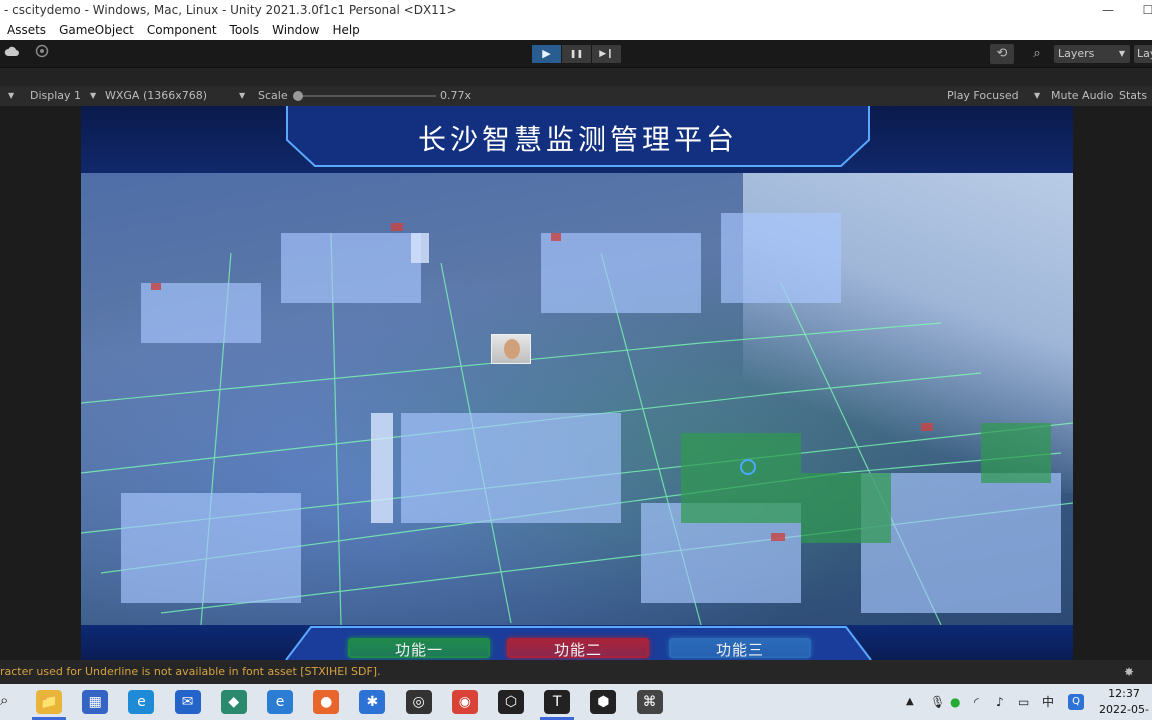 This screenshot has width=1152, height=720. What do you see at coordinates (367, 96) in the screenshot?
I see `scale-slider-track` at bounding box center [367, 96].